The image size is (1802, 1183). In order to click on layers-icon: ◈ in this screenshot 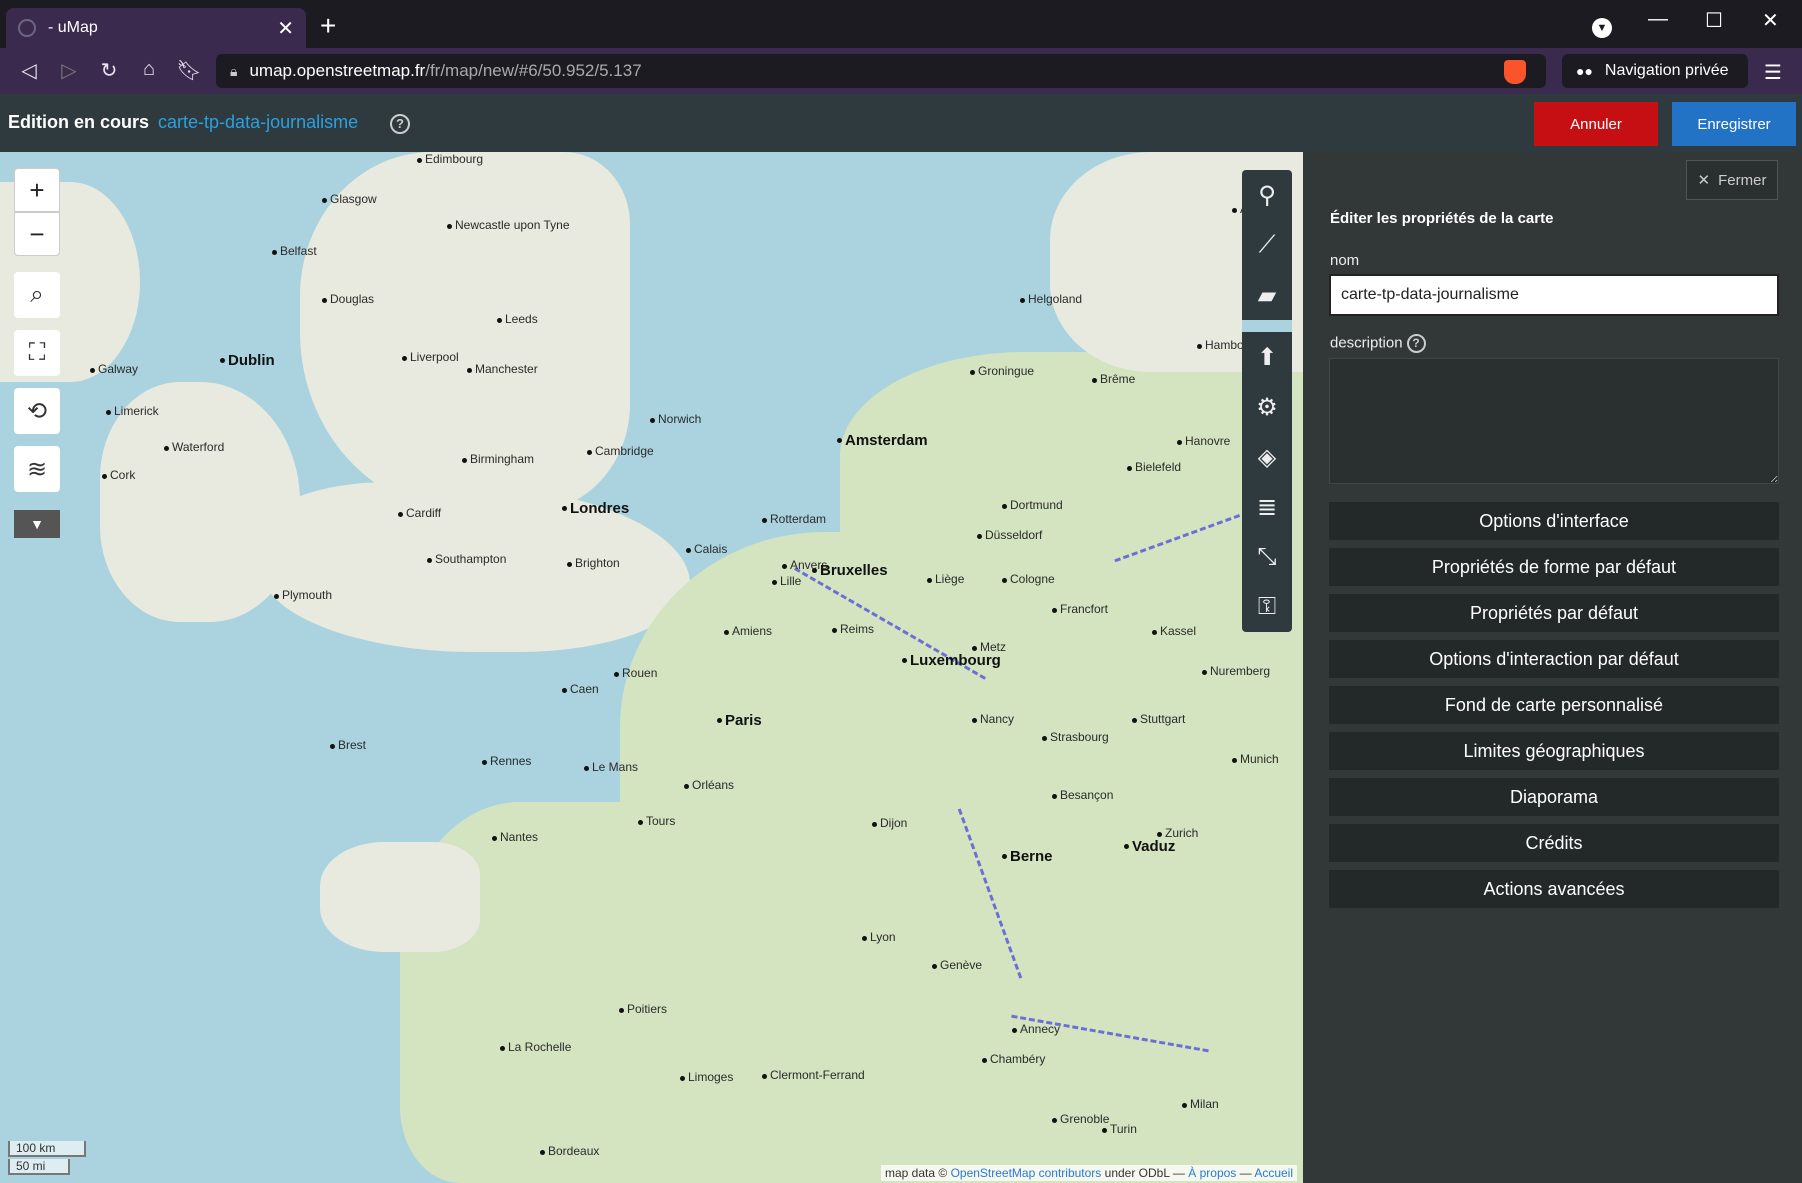, I will do `click(1267, 457)`.